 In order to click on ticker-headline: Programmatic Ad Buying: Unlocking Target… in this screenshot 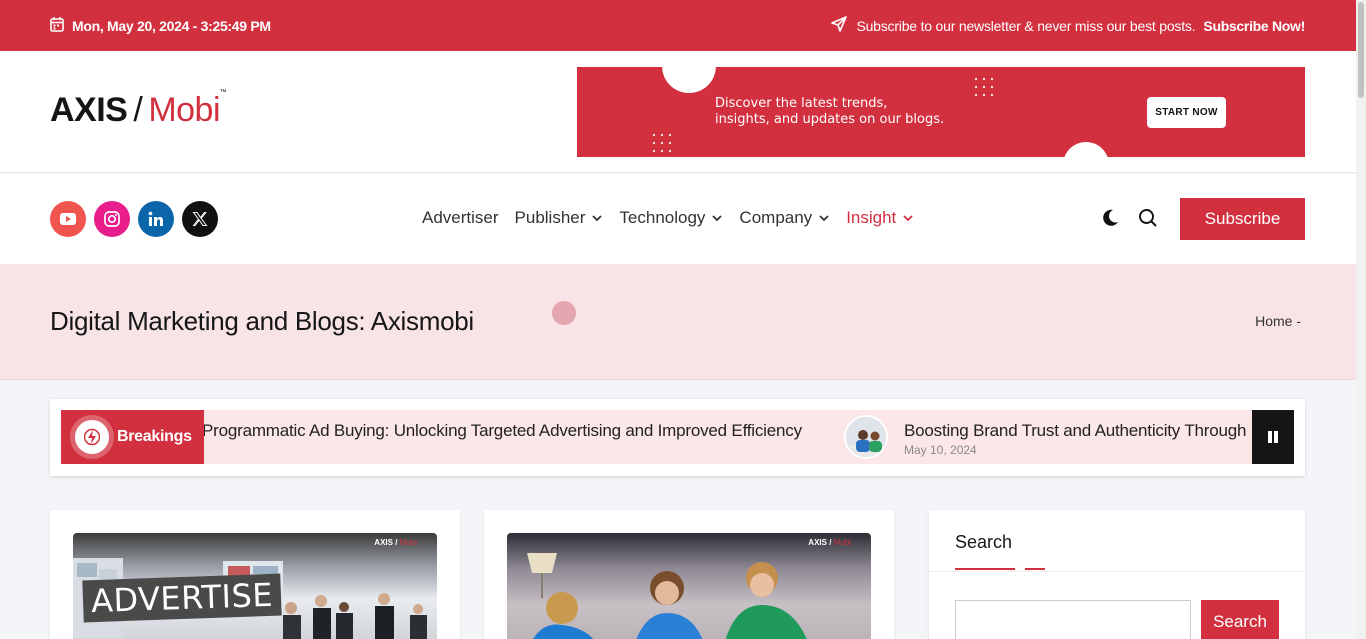, I will do `click(502, 431)`.